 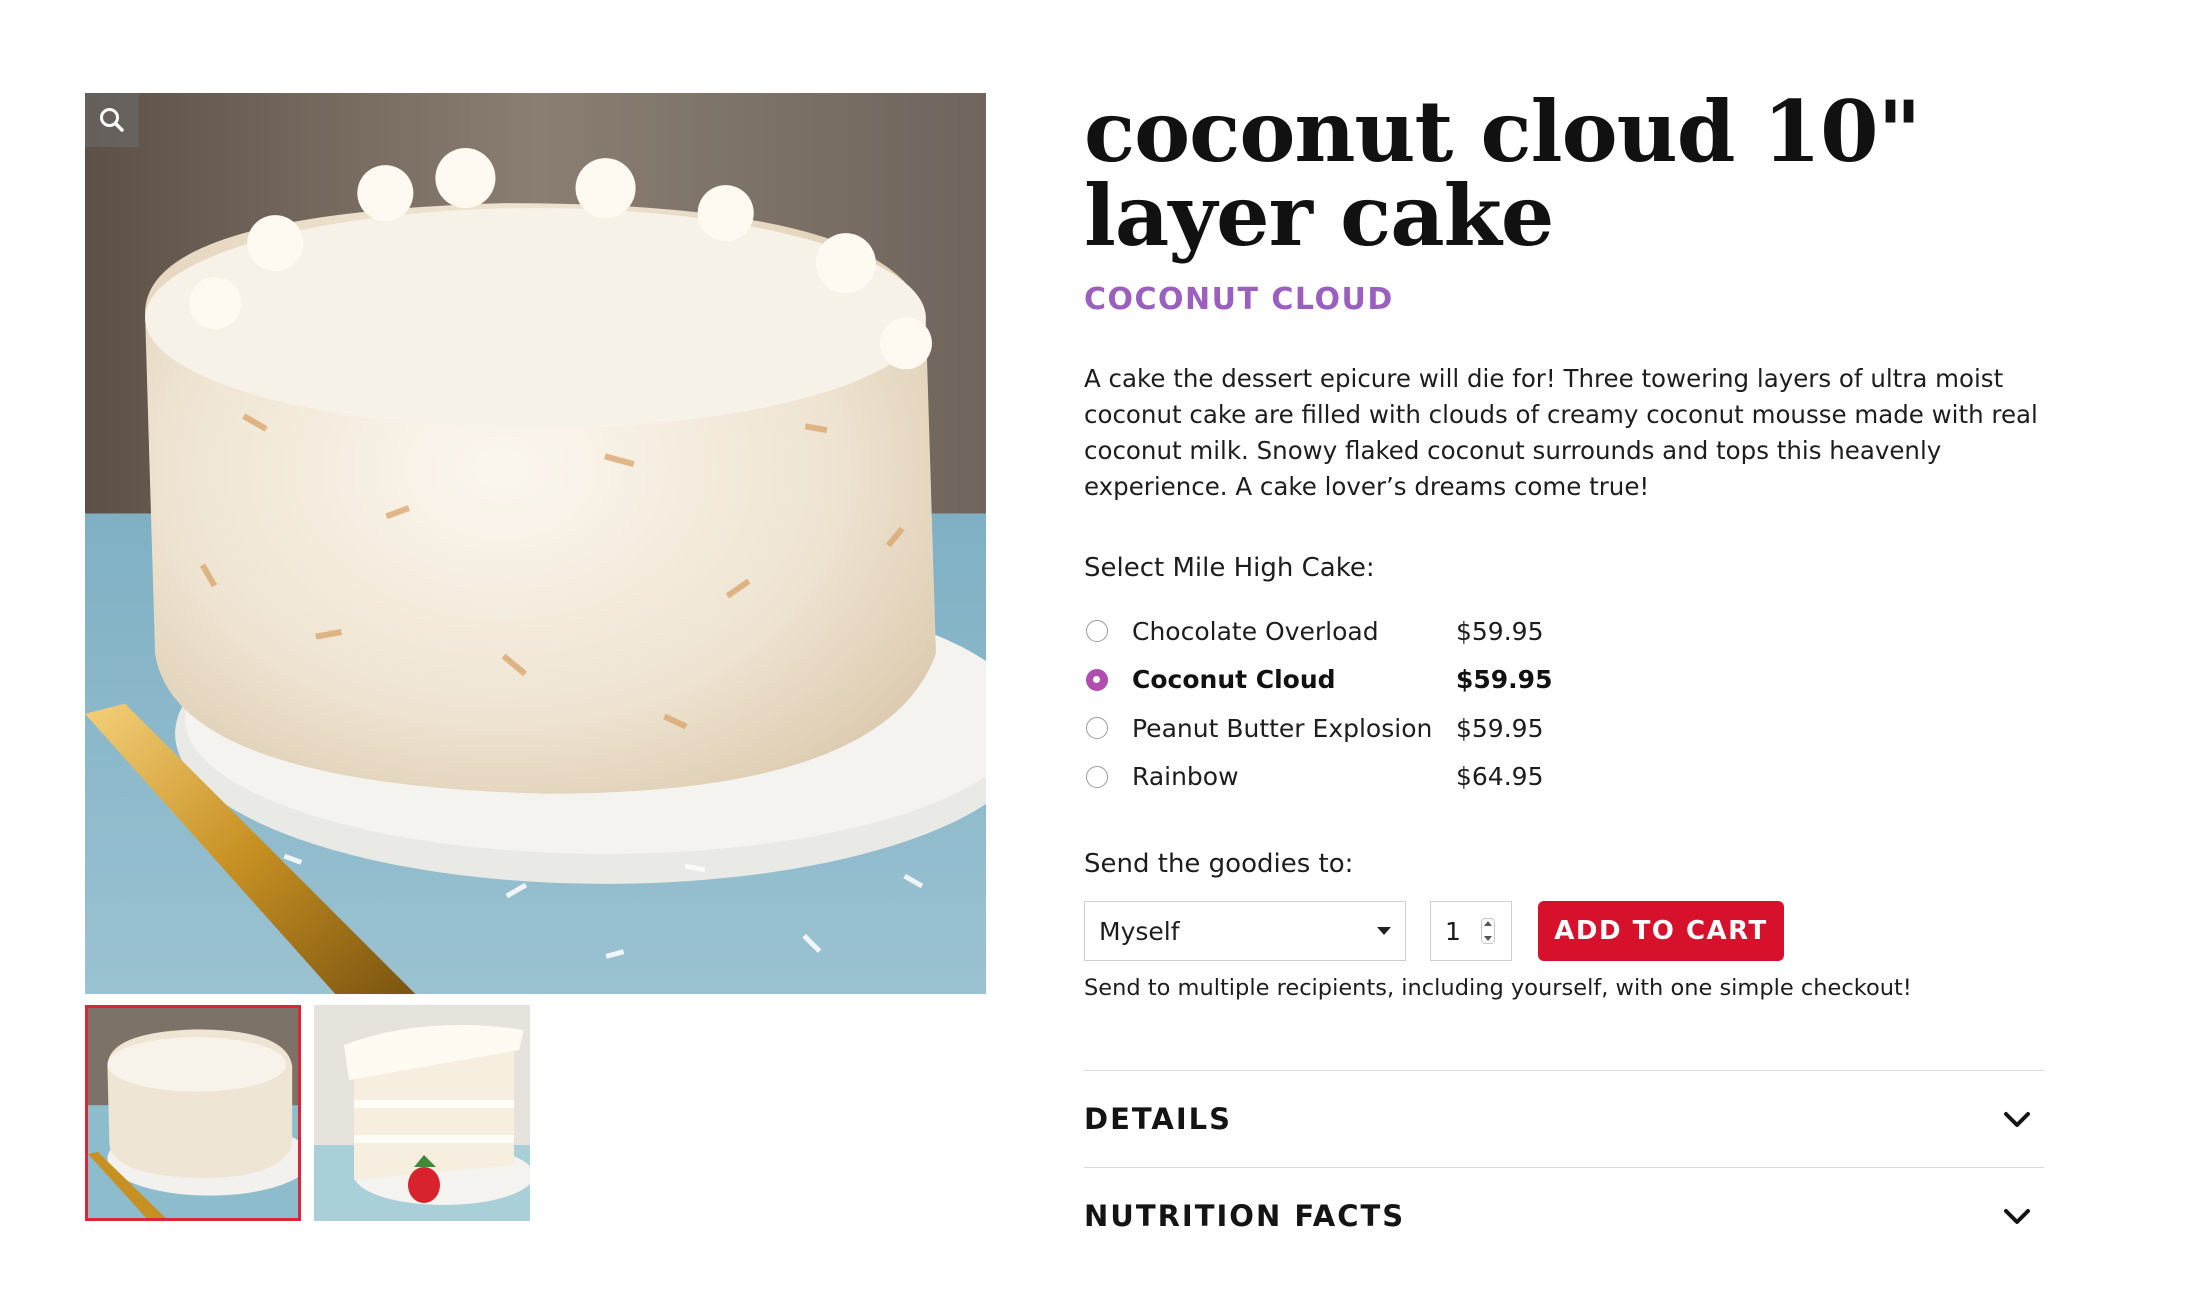 What do you see at coordinates (1564, 680) in the screenshot?
I see `variant-option-coconut-cloud: Coconut Cloud $59.95` at bounding box center [1564, 680].